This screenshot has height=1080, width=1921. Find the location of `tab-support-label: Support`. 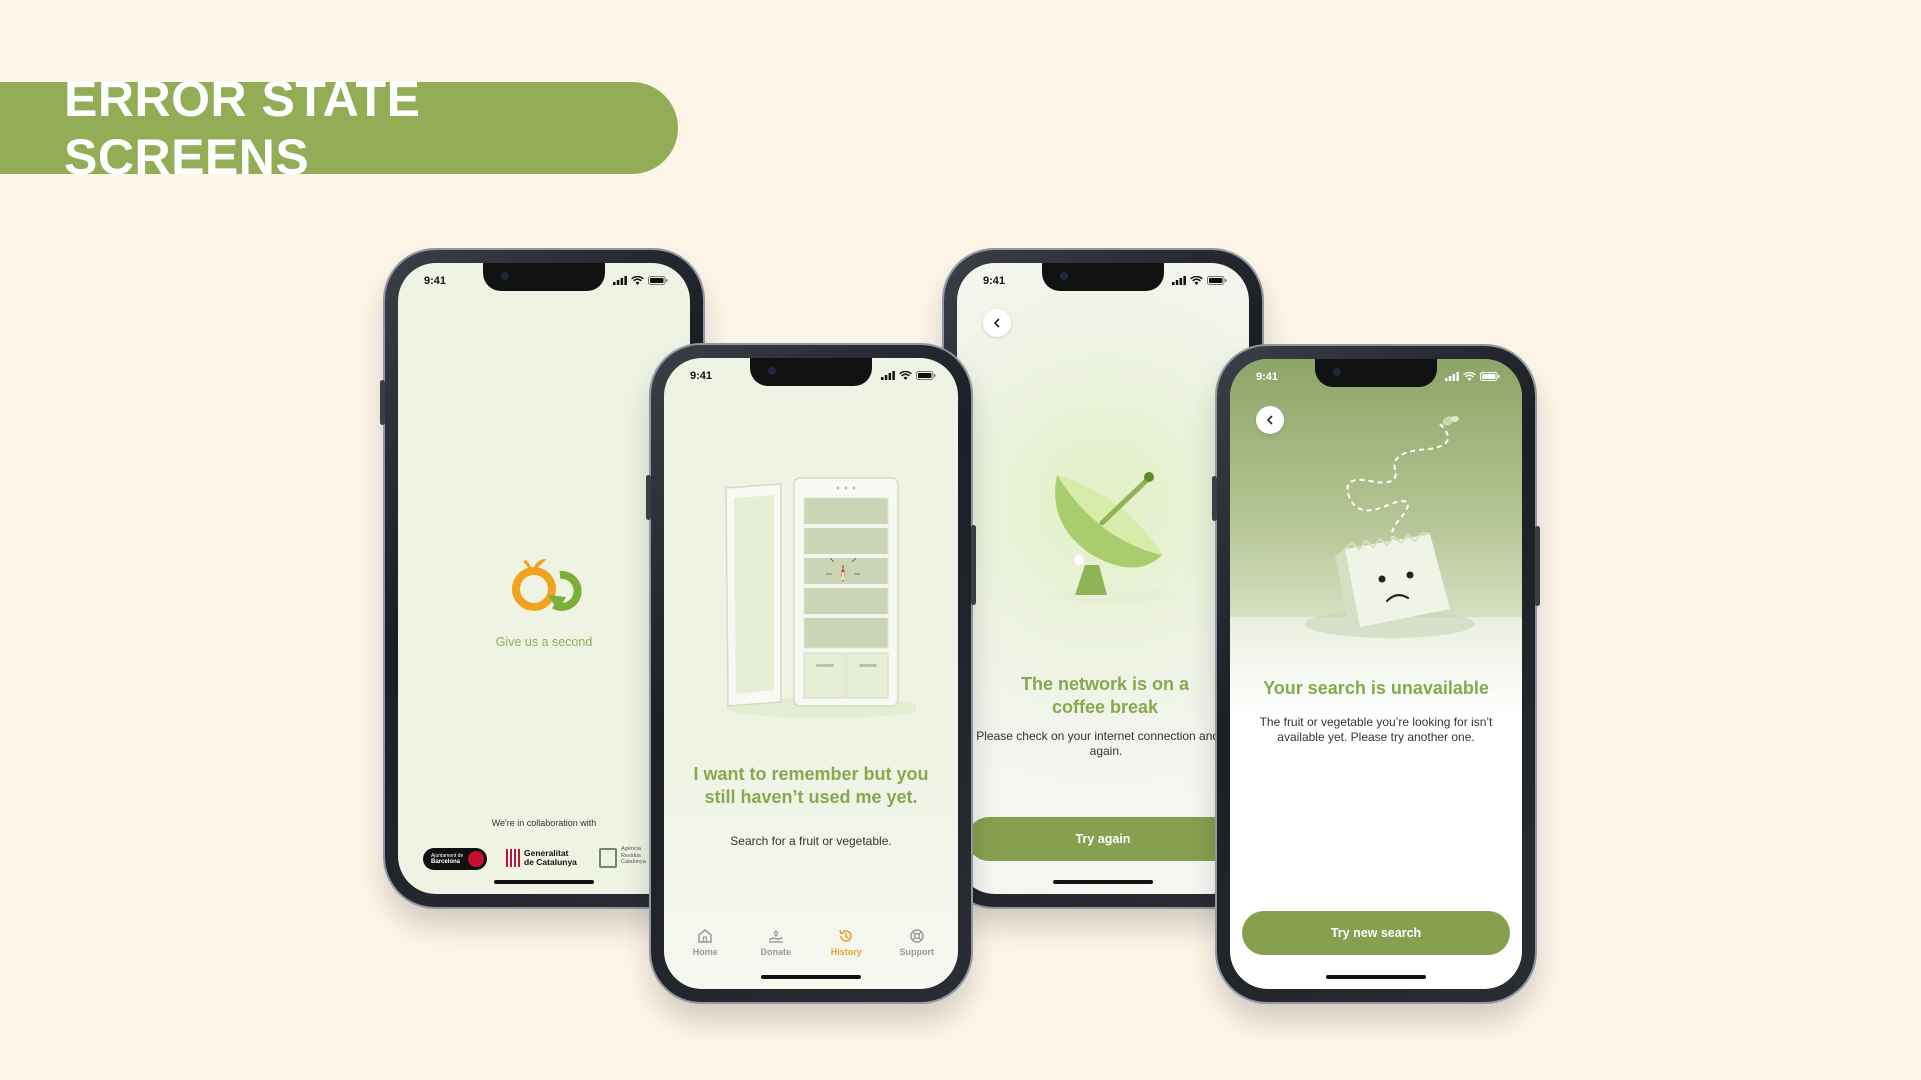

tab-support-label: Support is located at coordinates (917, 951).